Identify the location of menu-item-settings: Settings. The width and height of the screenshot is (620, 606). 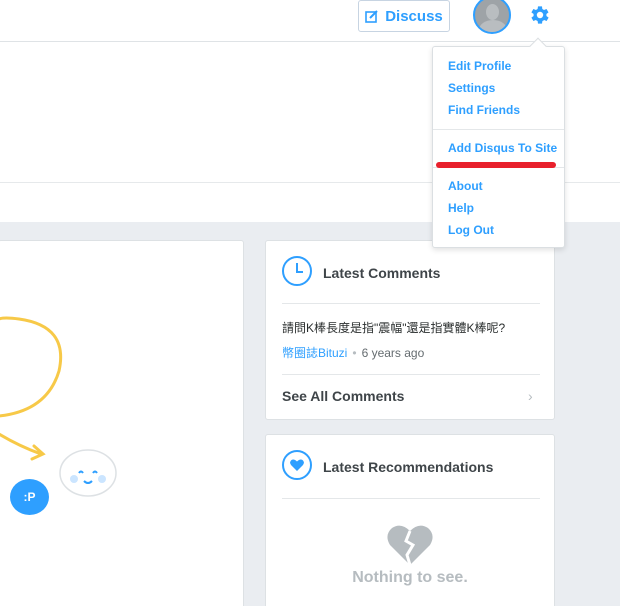
(471, 88).